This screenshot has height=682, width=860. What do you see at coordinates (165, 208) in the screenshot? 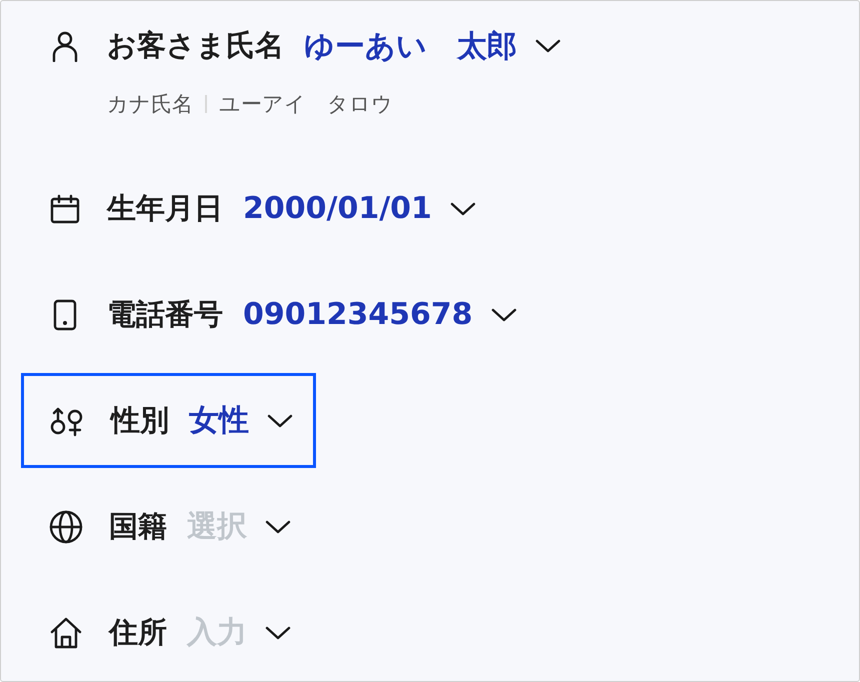
I see `field-label: 生年月日` at bounding box center [165, 208].